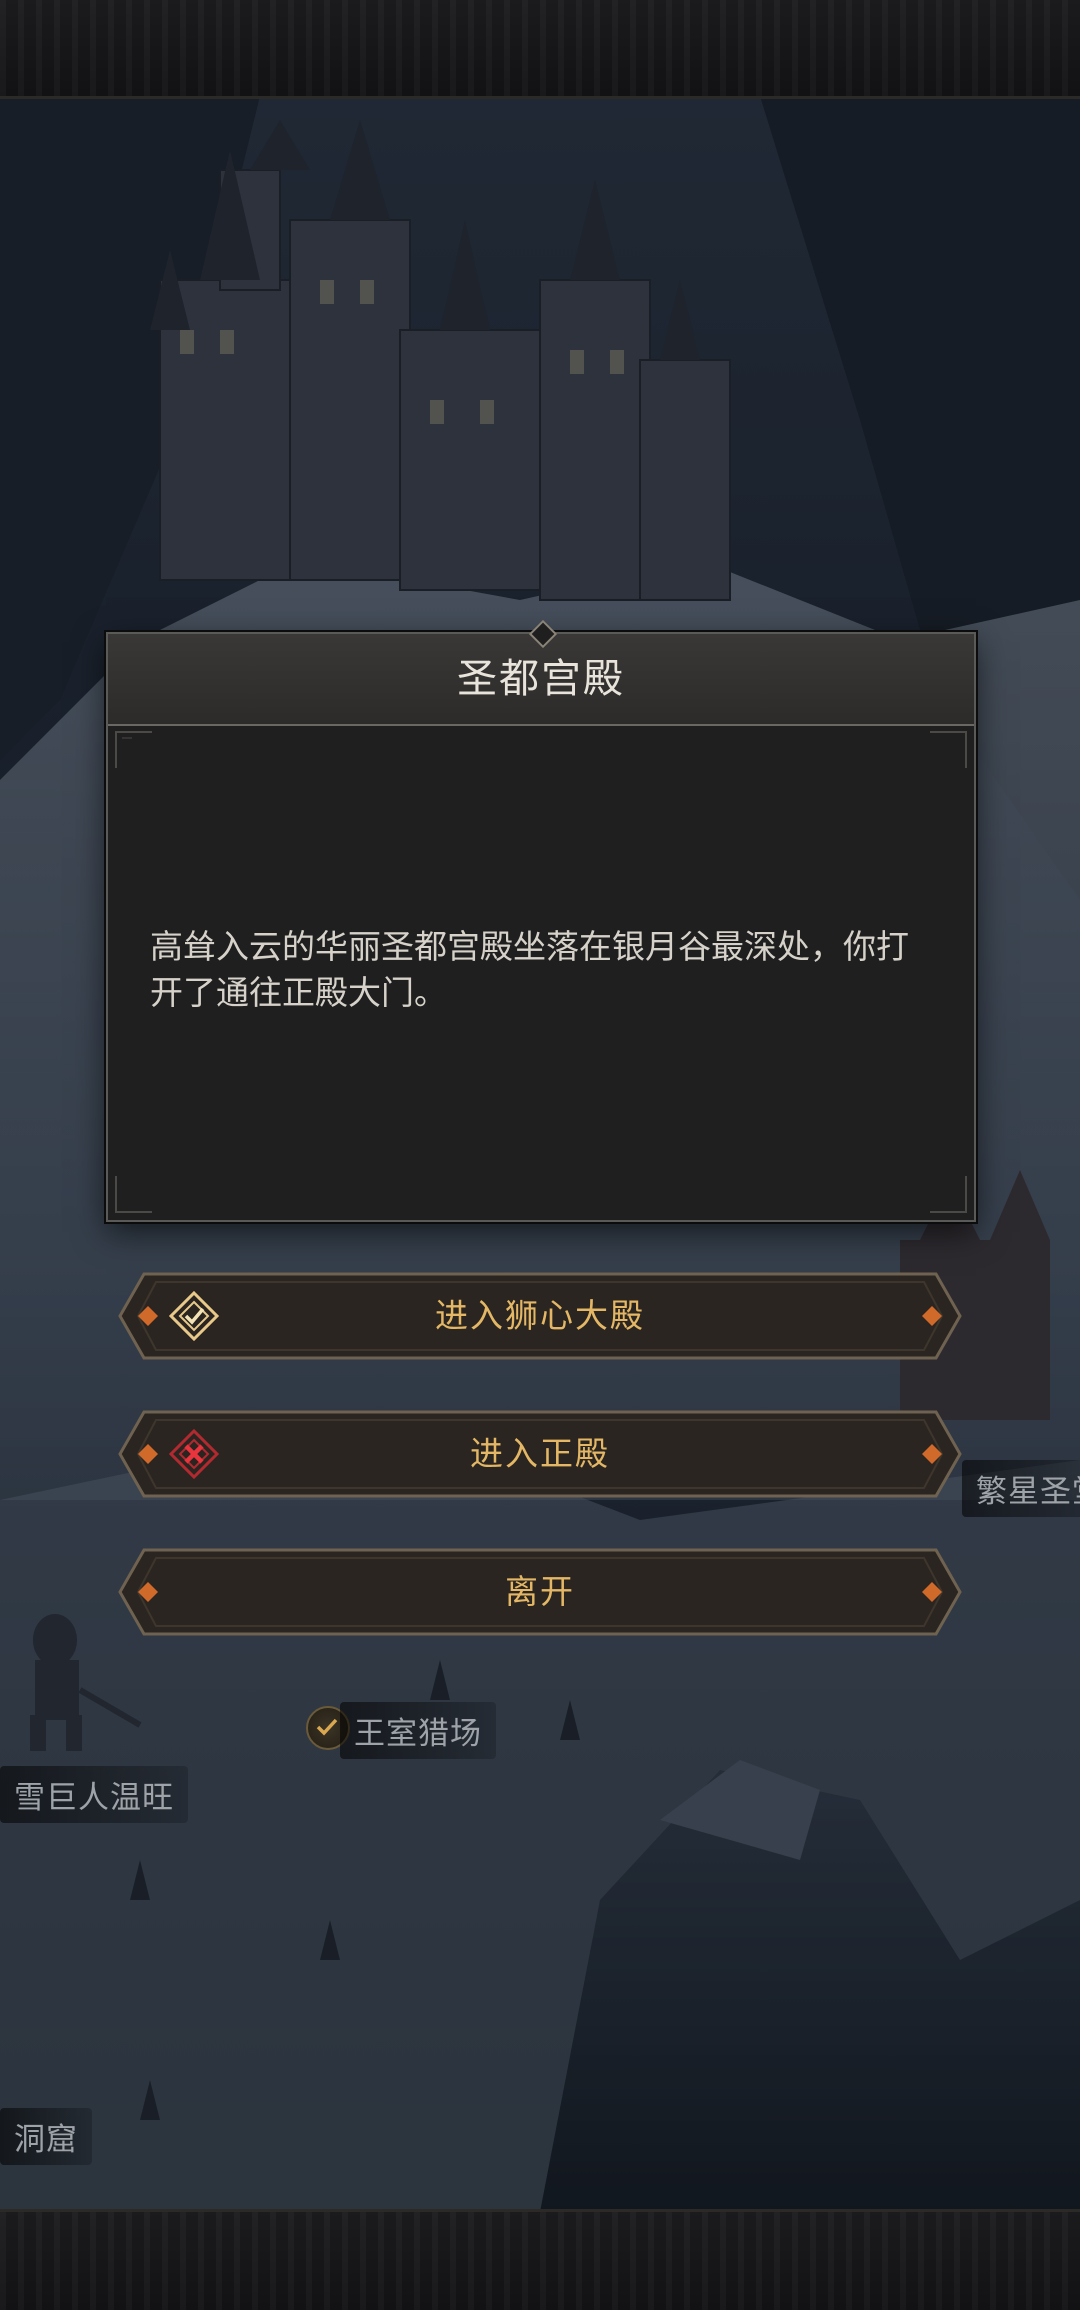  Describe the element at coordinates (94, 1794) in the screenshot. I see `map-label-snow-giant: 雪巨人温旺` at that location.